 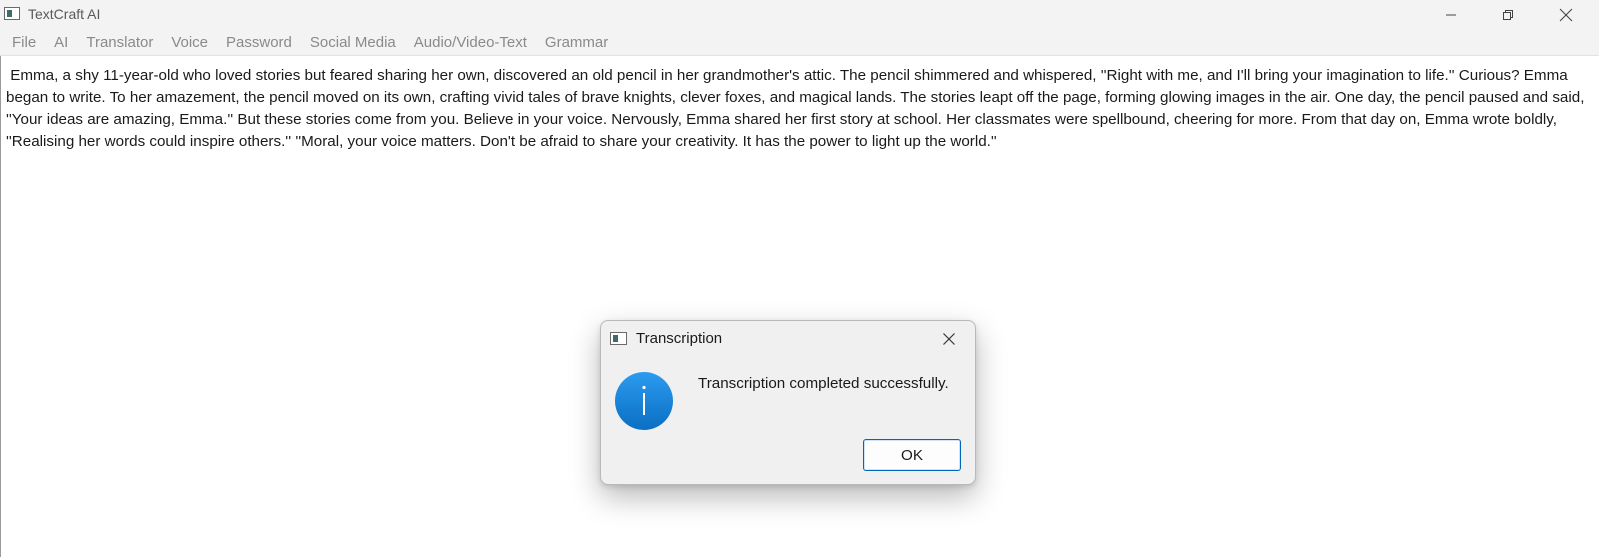 I want to click on minimize-icon, so click(x=1451, y=15).